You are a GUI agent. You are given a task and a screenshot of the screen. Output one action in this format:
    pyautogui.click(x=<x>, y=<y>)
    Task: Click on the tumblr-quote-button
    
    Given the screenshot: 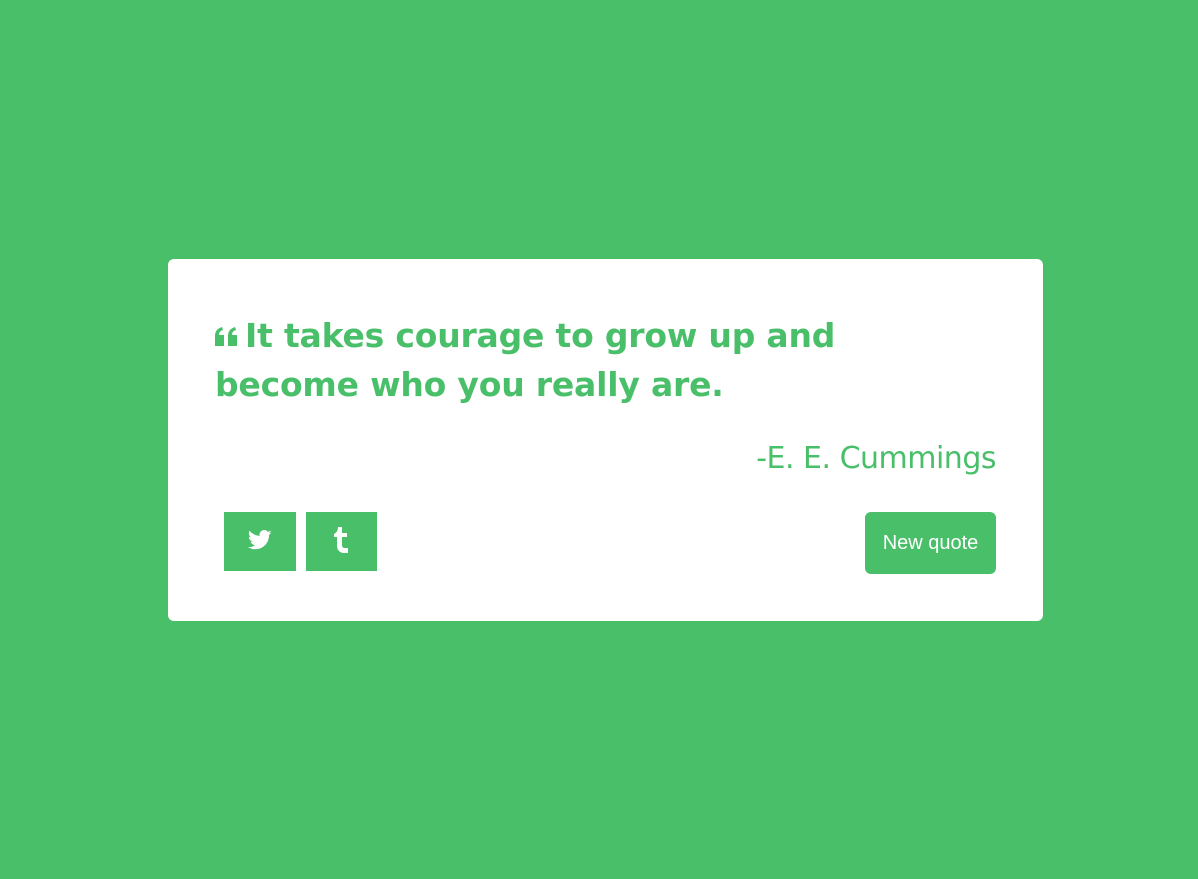 What is the action you would take?
    pyautogui.click(x=341, y=541)
    